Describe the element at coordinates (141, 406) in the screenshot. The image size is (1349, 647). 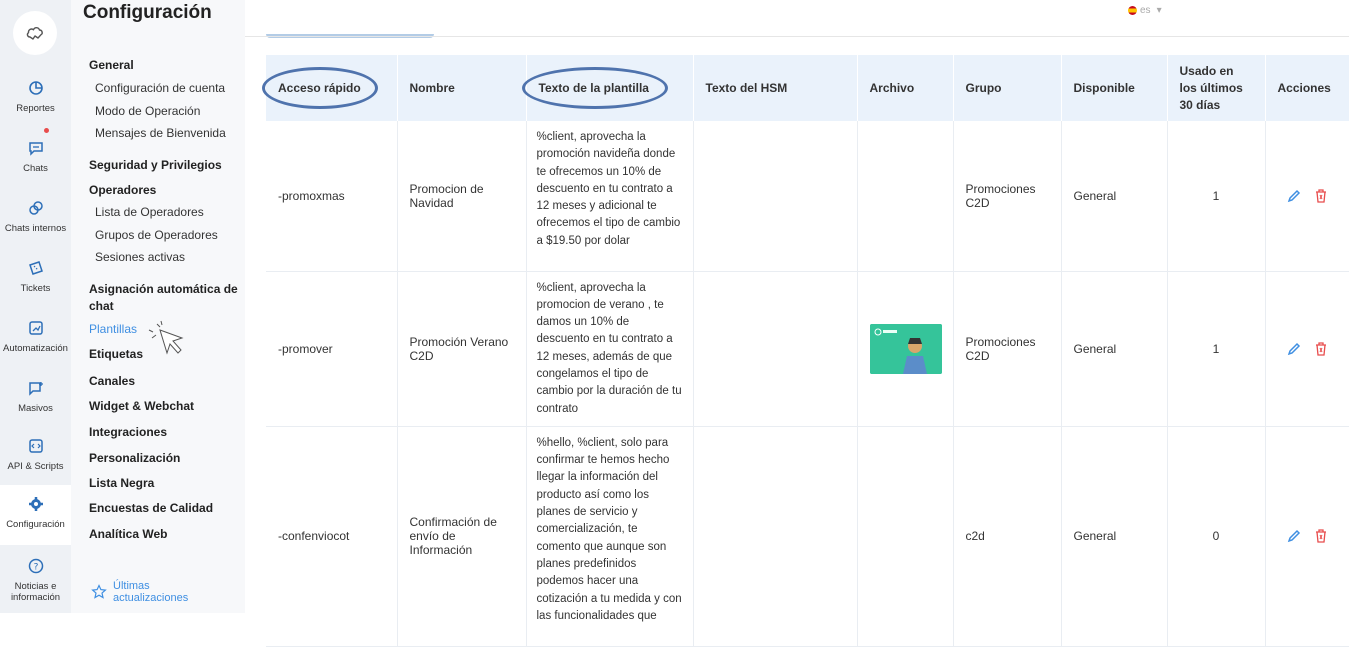
I see `menu-section-widget: Widget & Webchat` at that location.